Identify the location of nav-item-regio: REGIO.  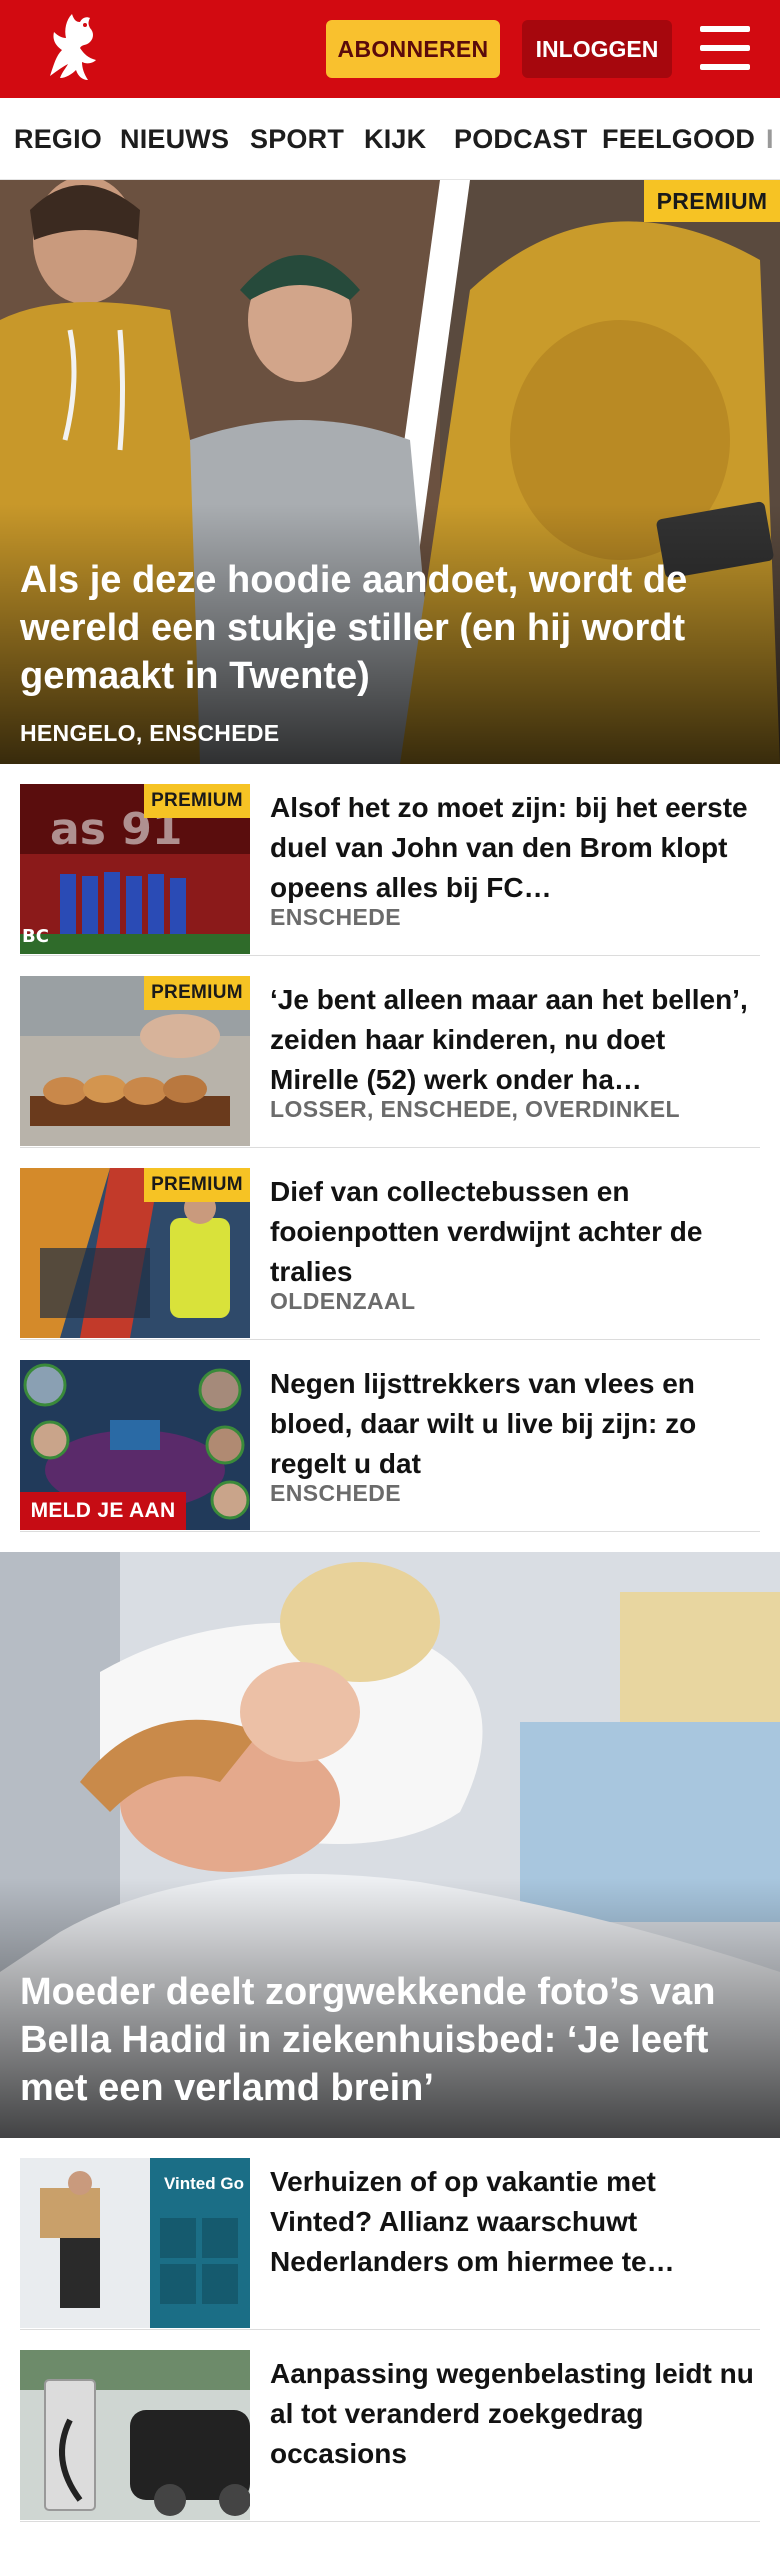
(58, 139).